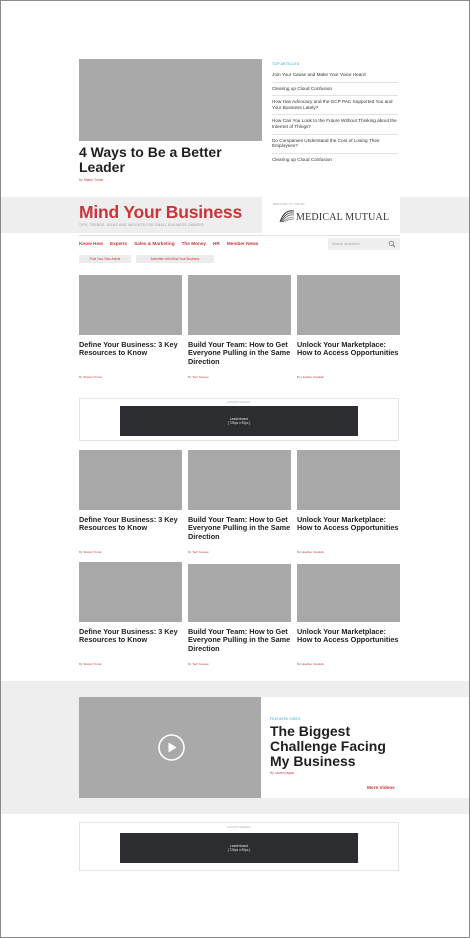 This screenshot has width=470, height=938. Describe the element at coordinates (243, 243) in the screenshot. I see `nav-item-member-news: Member News` at that location.